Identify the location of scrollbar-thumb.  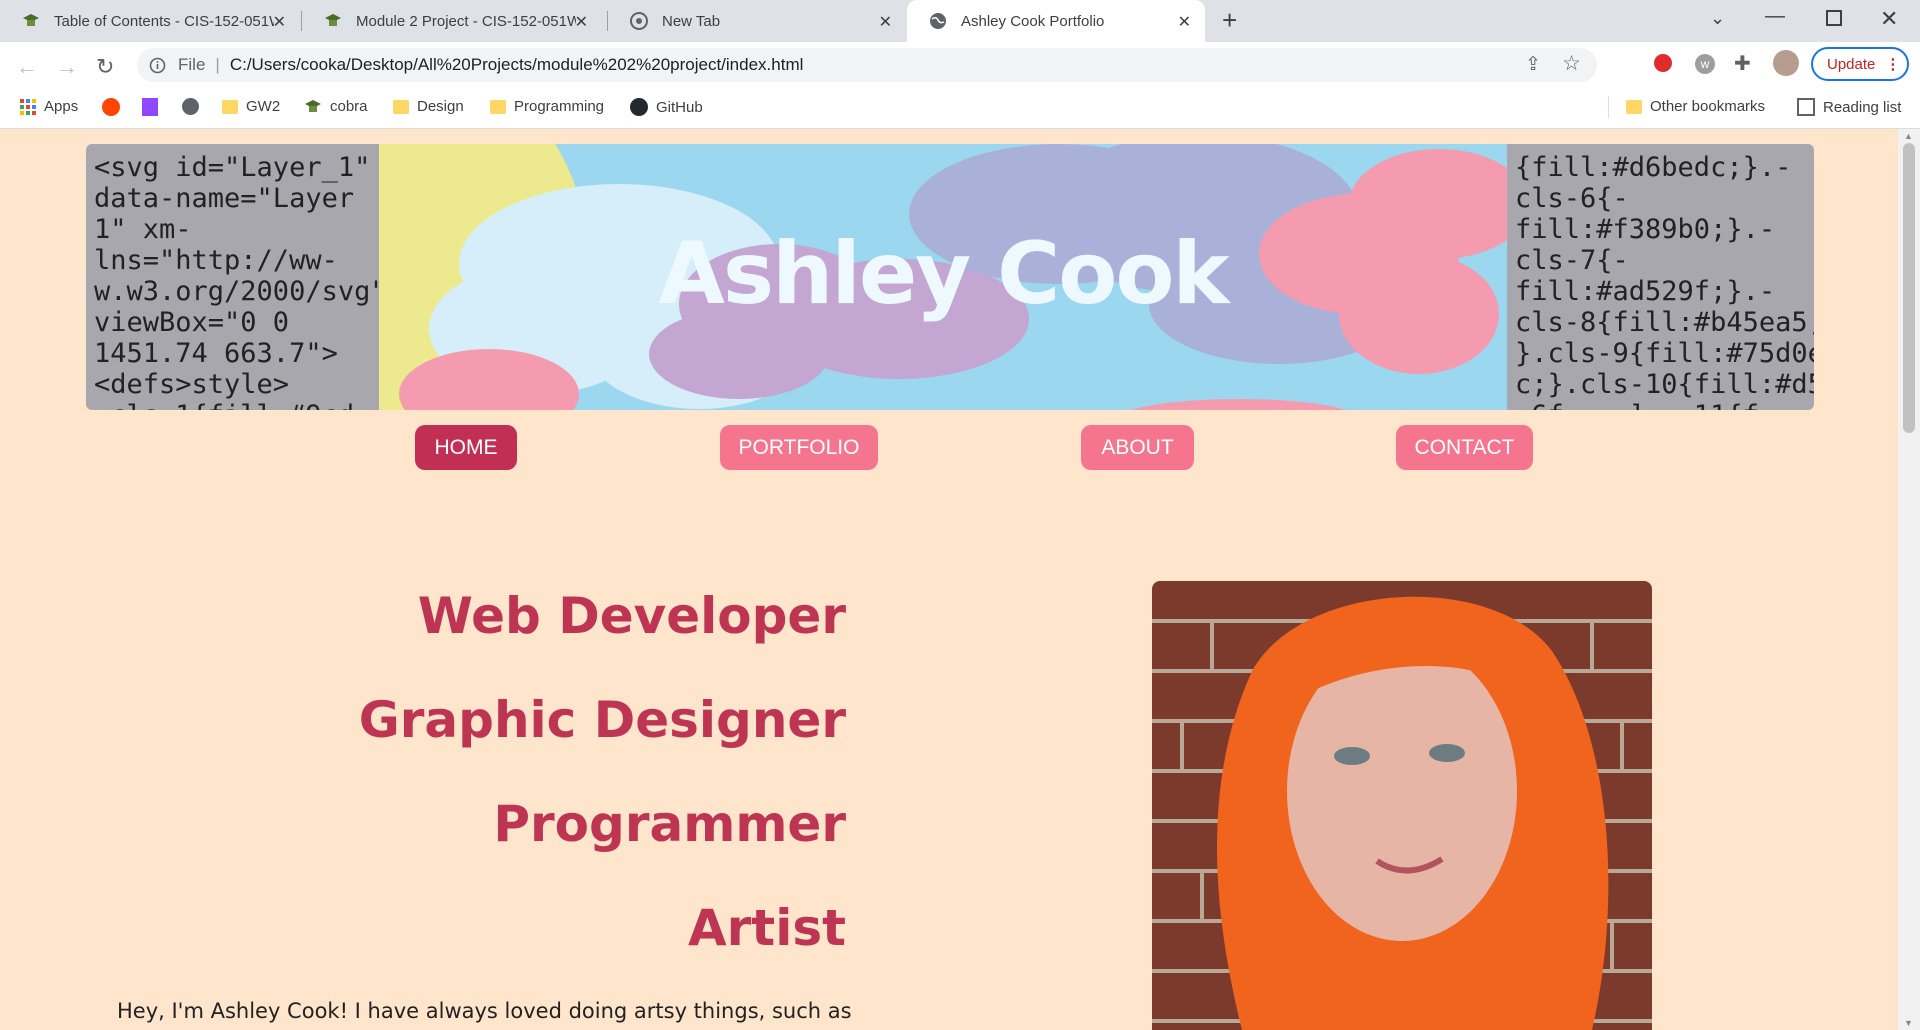
(1909, 288).